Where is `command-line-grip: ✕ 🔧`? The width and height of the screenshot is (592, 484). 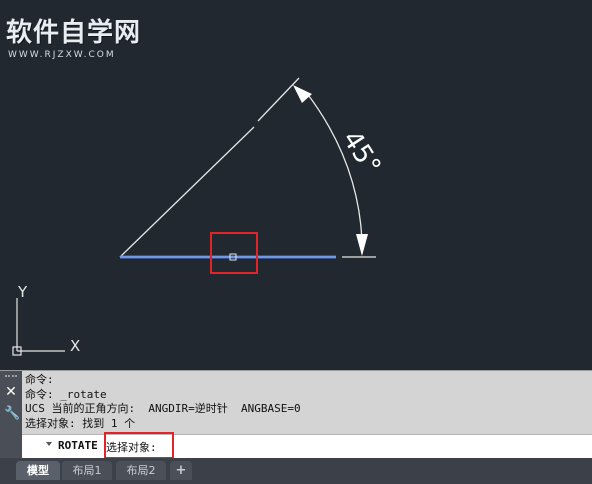
command-line-grip: ✕ 🔧 is located at coordinates (11, 415).